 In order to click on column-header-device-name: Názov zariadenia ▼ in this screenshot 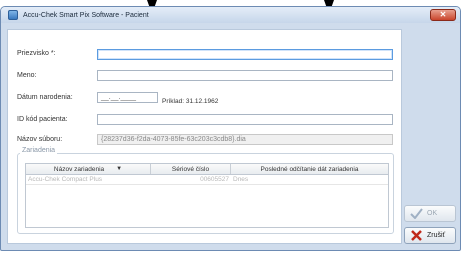, I will do `click(88, 169)`.